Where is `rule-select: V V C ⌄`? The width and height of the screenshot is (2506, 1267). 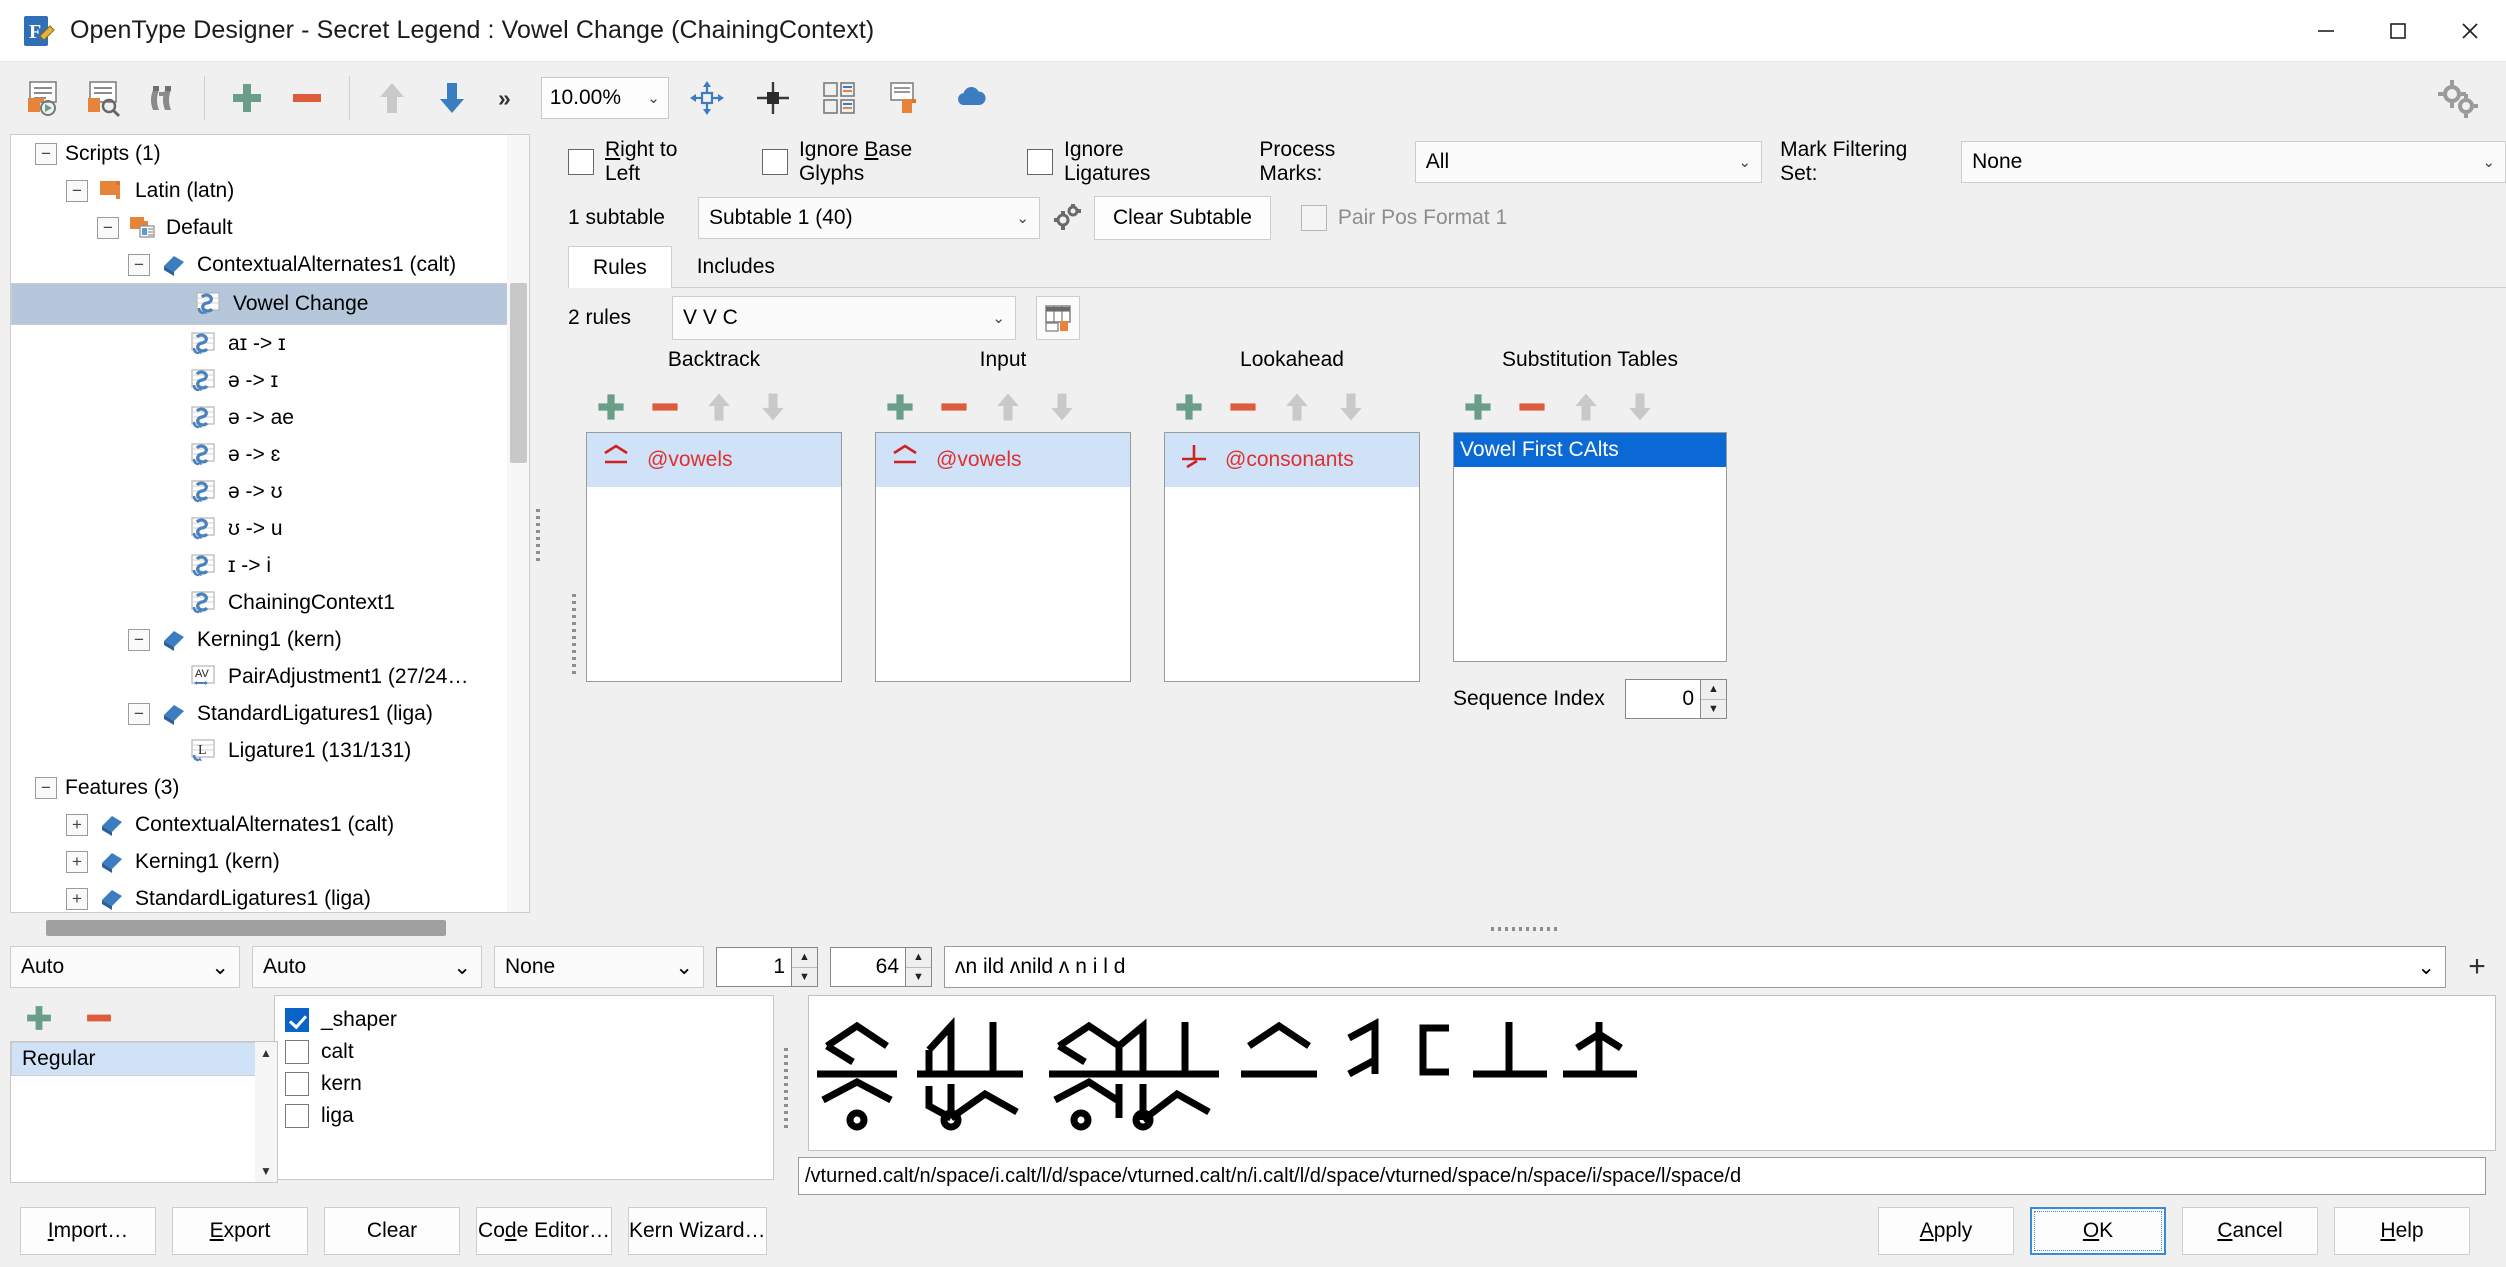 rule-select: V V C ⌄ is located at coordinates (844, 318).